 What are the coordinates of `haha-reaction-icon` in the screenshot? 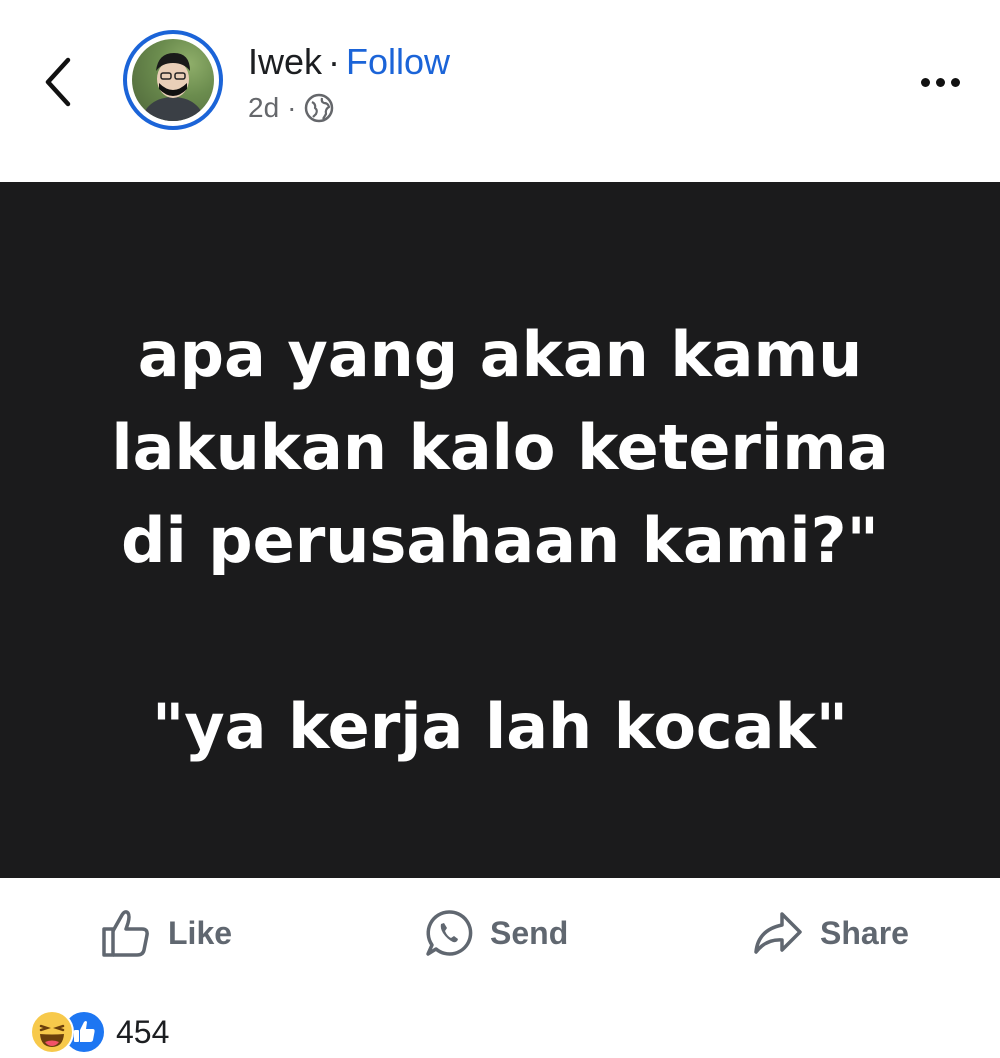 It's located at (52, 1032).